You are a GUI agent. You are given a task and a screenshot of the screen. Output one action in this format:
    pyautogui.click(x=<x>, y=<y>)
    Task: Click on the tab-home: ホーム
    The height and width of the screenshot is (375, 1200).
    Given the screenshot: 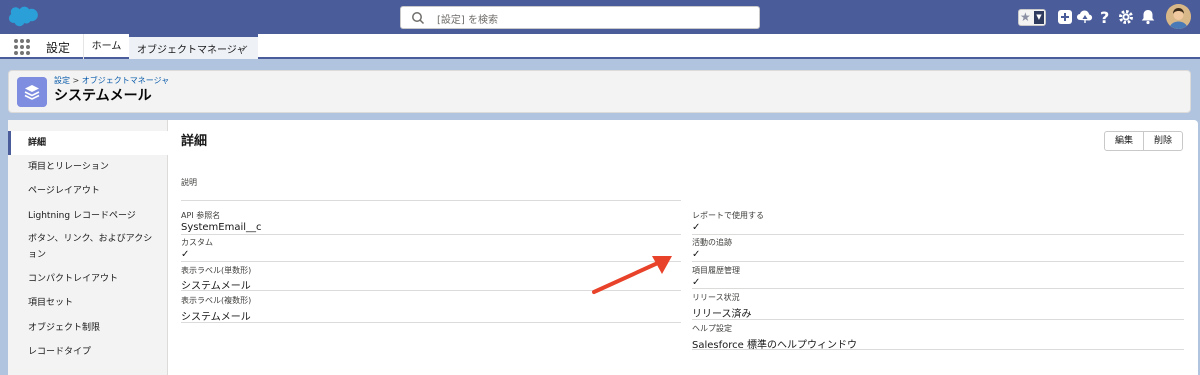 What is the action you would take?
    pyautogui.click(x=106, y=46)
    